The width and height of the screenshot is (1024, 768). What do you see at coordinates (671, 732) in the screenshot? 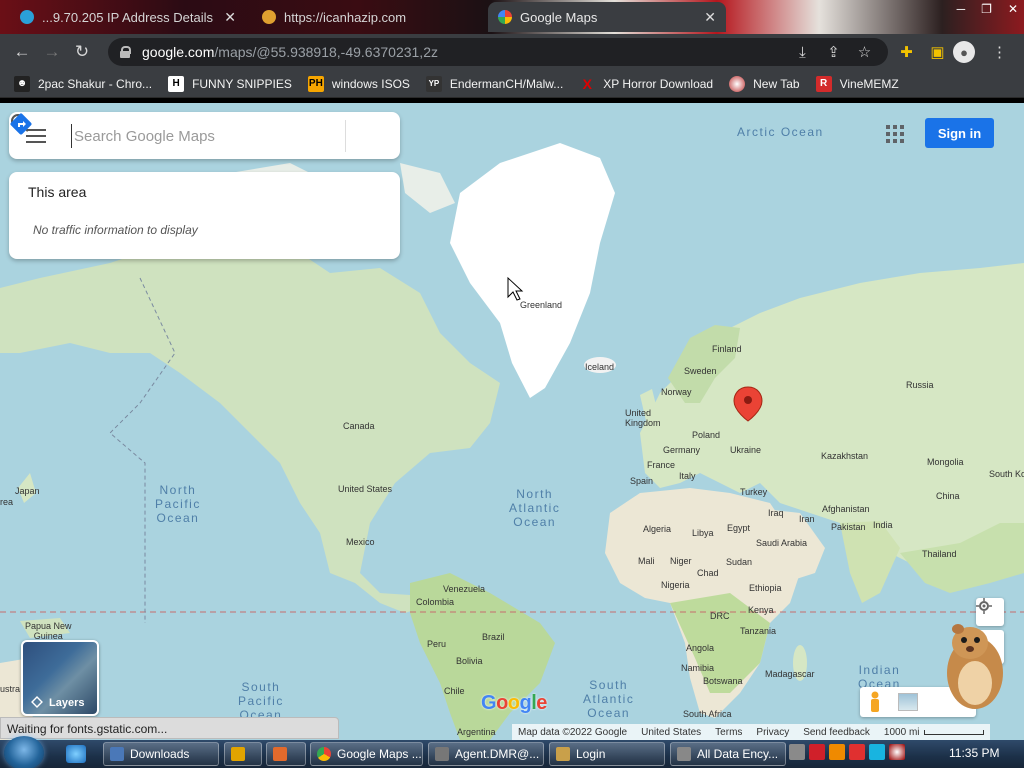
I see `region-link: United States` at bounding box center [671, 732].